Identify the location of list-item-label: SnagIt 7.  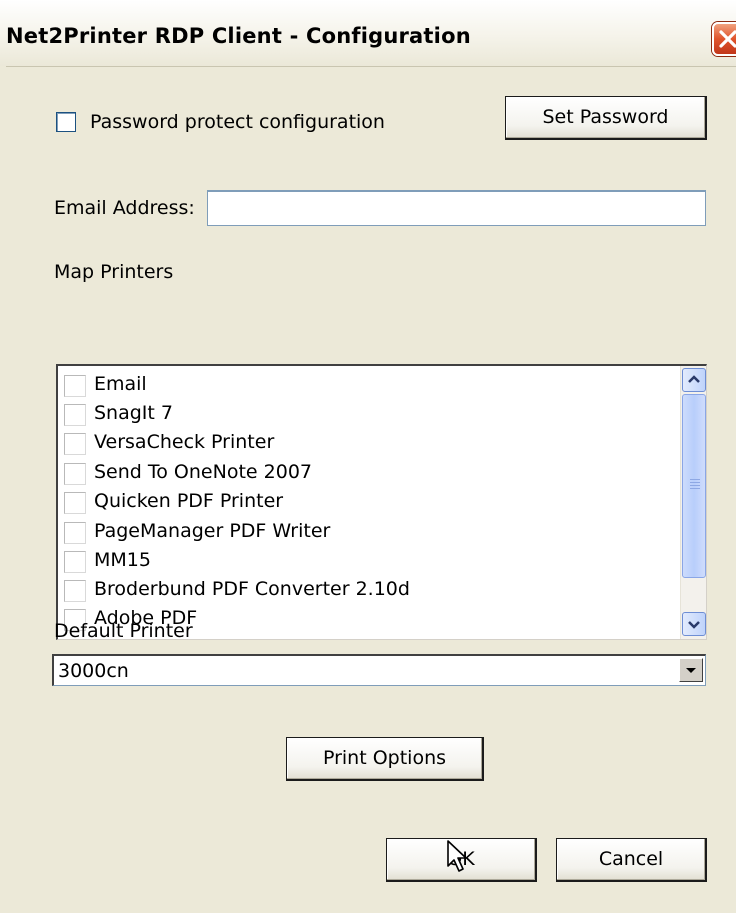
(133, 413).